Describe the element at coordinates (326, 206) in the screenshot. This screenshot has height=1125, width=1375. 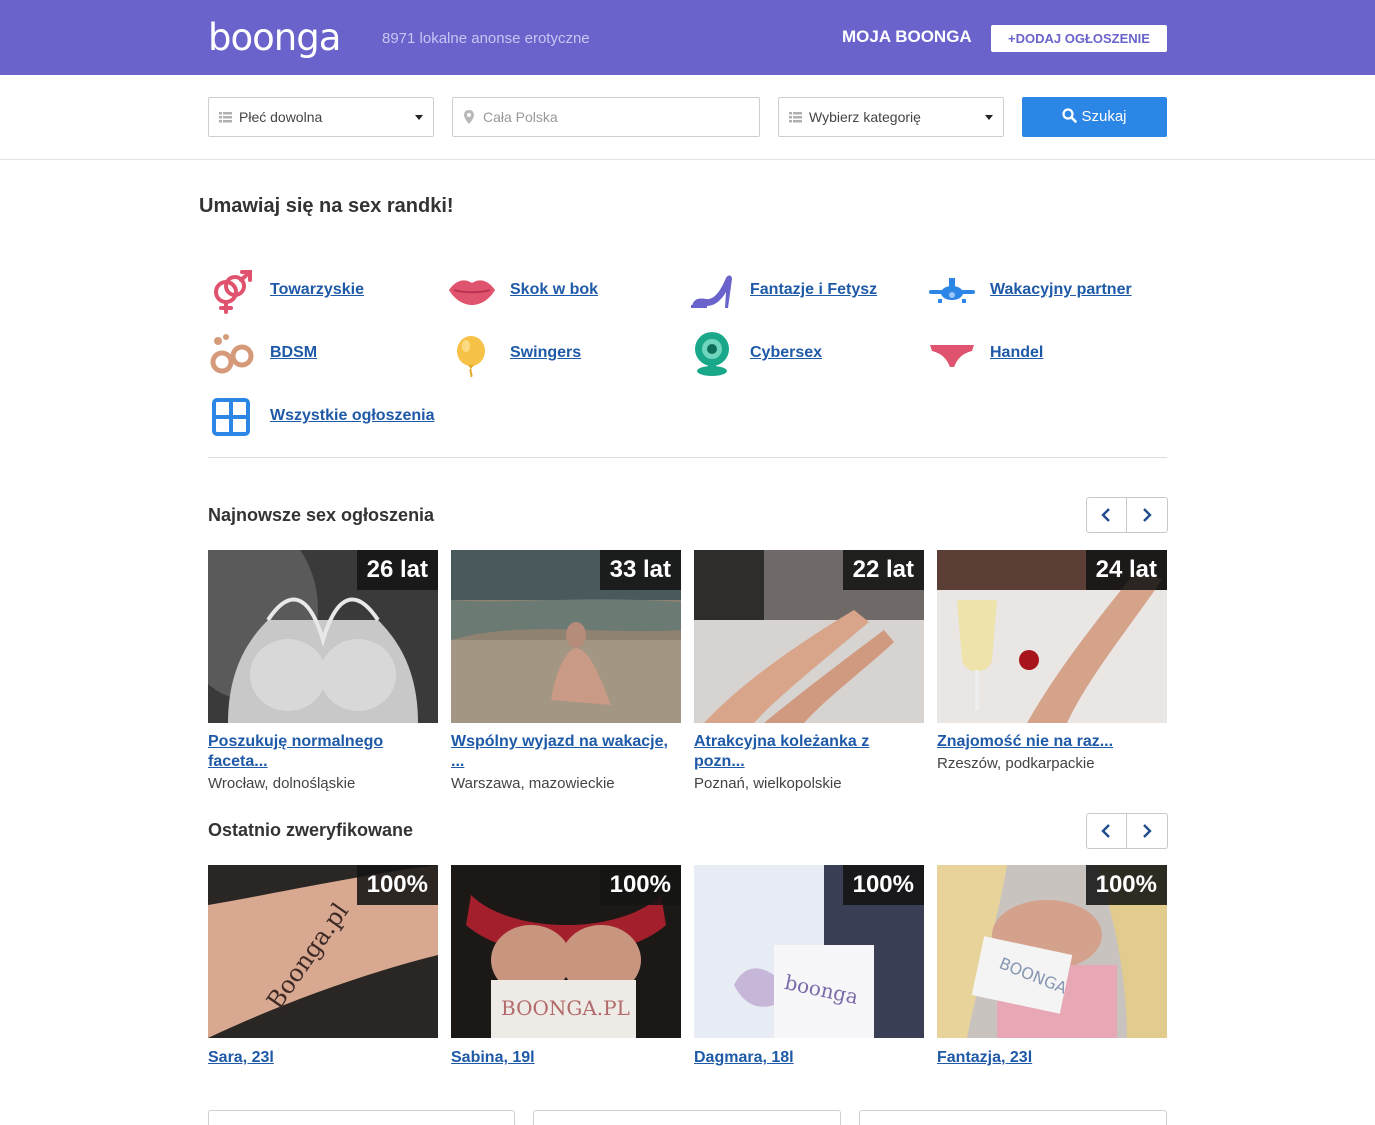
I see `page-headline: Umawiaj się na sex randki!` at that location.